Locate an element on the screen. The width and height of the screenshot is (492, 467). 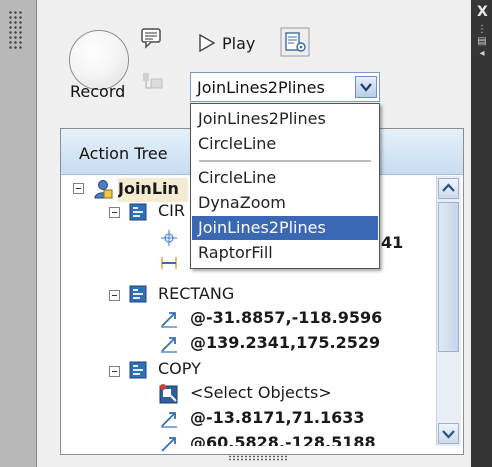
dropdown-recent-item: JoinLines2Plines is located at coordinates (285, 119).